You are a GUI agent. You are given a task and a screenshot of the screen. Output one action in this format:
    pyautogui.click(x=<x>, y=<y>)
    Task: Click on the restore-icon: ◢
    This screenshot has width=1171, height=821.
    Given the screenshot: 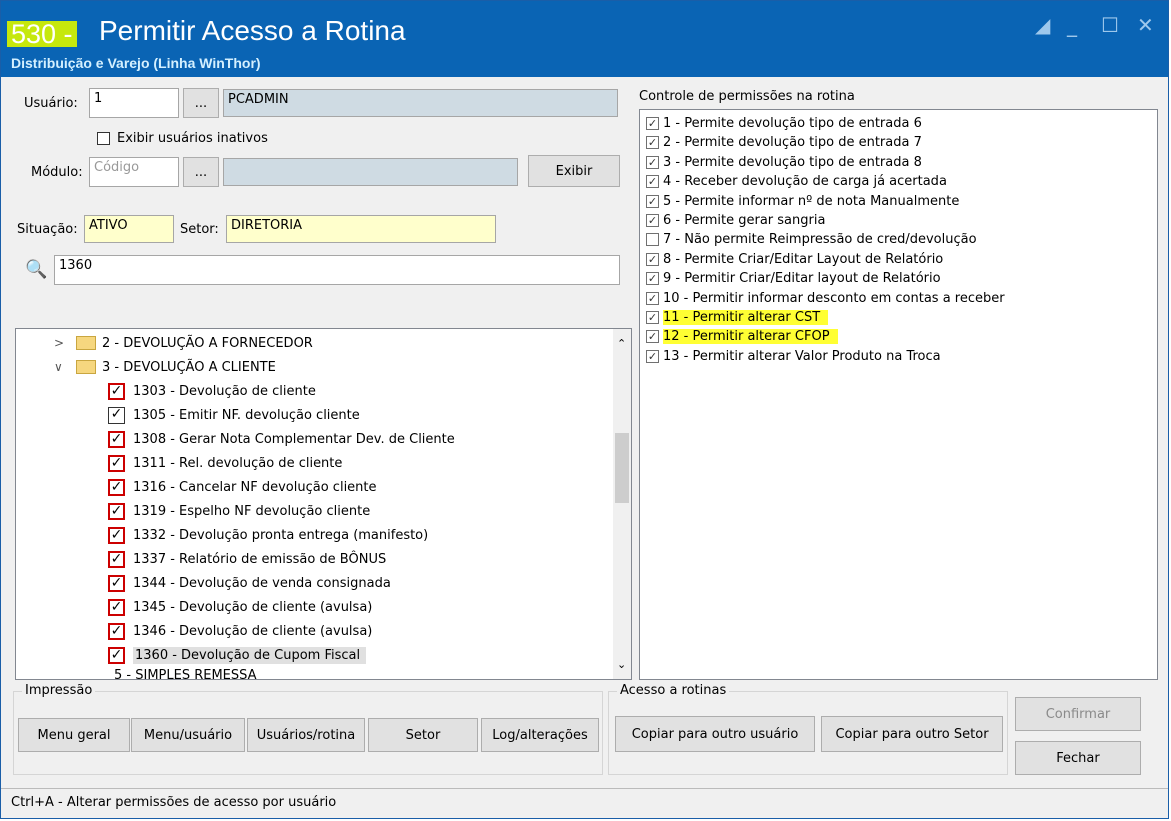 What is the action you would take?
    pyautogui.click(x=1042, y=25)
    